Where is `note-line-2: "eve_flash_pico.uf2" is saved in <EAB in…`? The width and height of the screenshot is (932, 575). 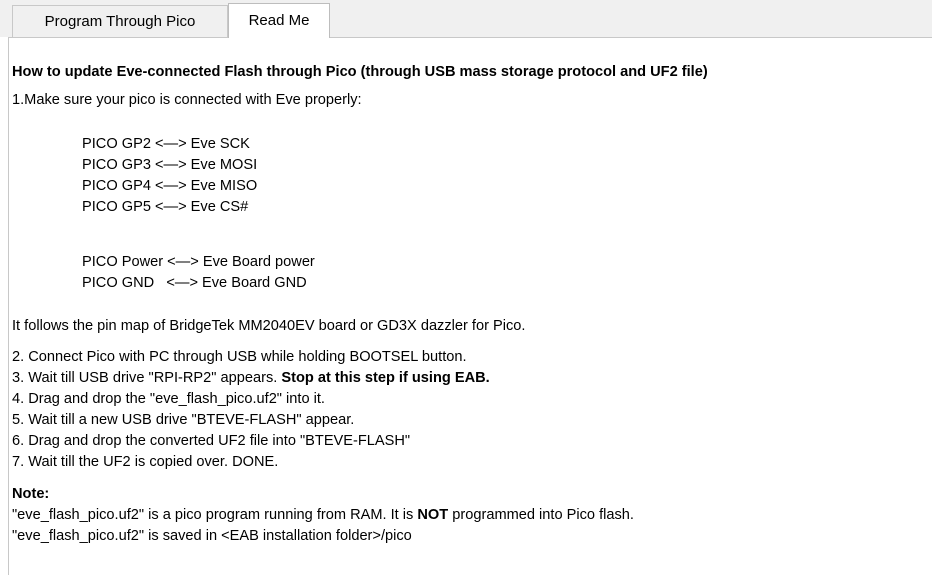
note-line-2: "eve_flash_pico.uf2" is saved in <EAB in… is located at coordinates (212, 536).